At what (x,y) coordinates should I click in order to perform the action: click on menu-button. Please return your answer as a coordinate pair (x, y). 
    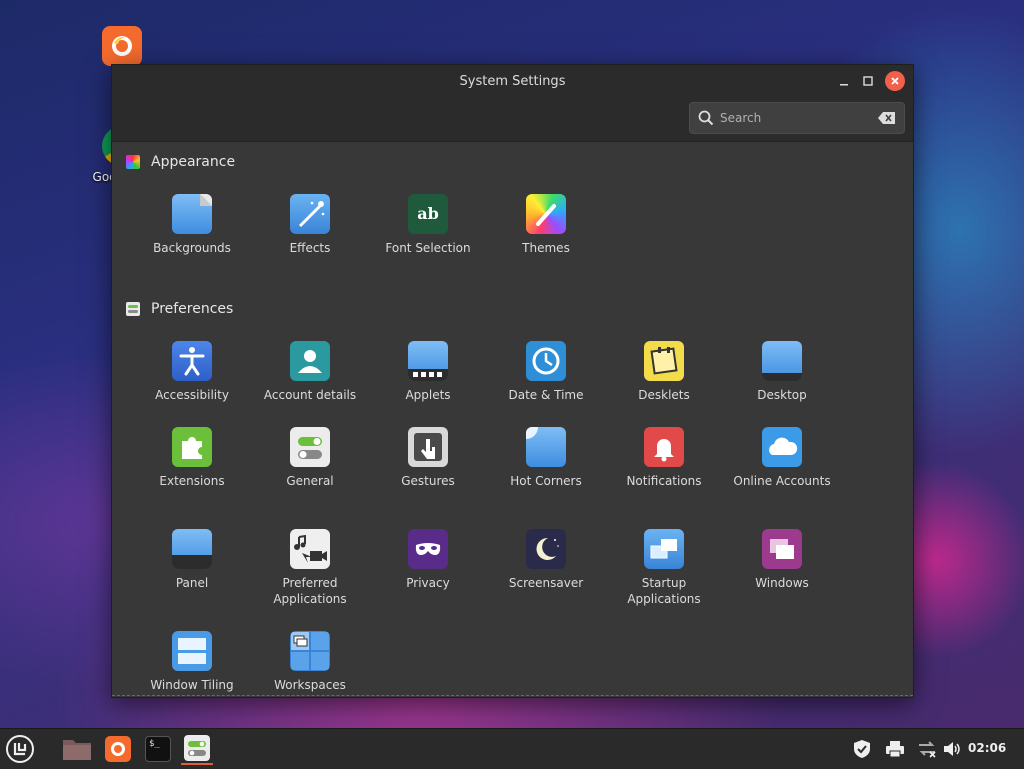
    Looking at the image, I should click on (20, 749).